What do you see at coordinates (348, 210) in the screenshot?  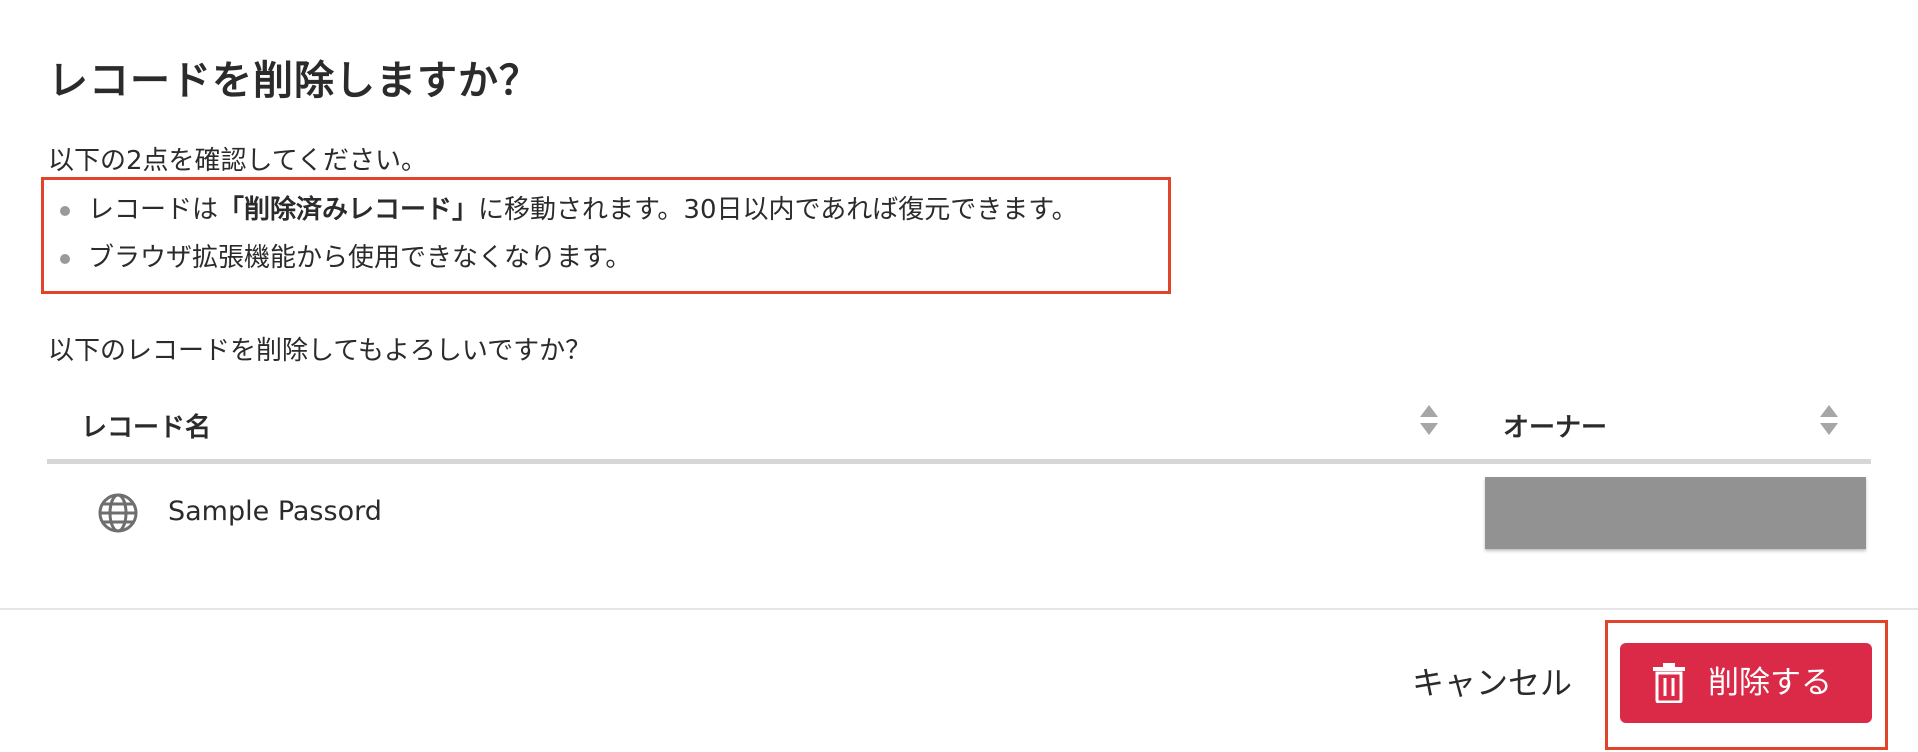 I see `bullet-text-bold: 「削除済みレコード」` at bounding box center [348, 210].